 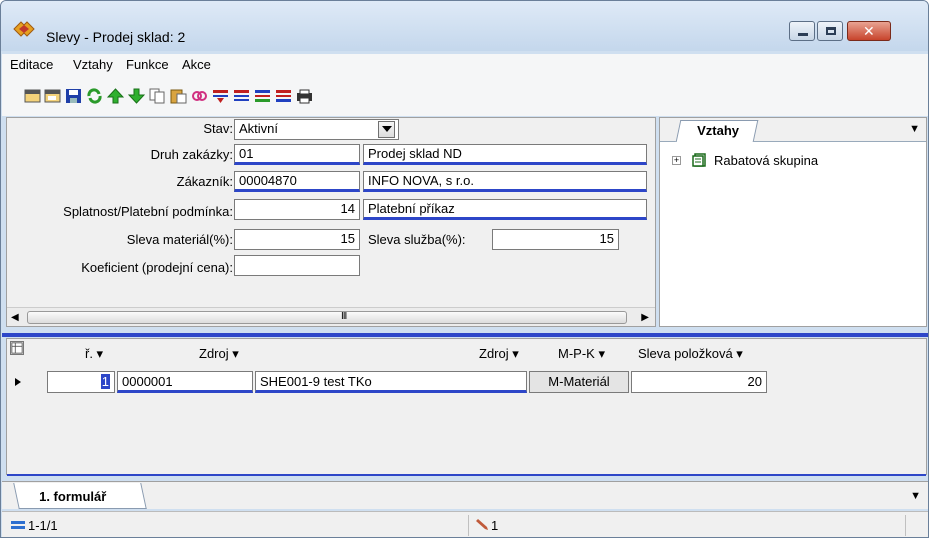 What do you see at coordinates (297, 209) in the screenshot?
I see `splatnost-days-field: 14` at bounding box center [297, 209].